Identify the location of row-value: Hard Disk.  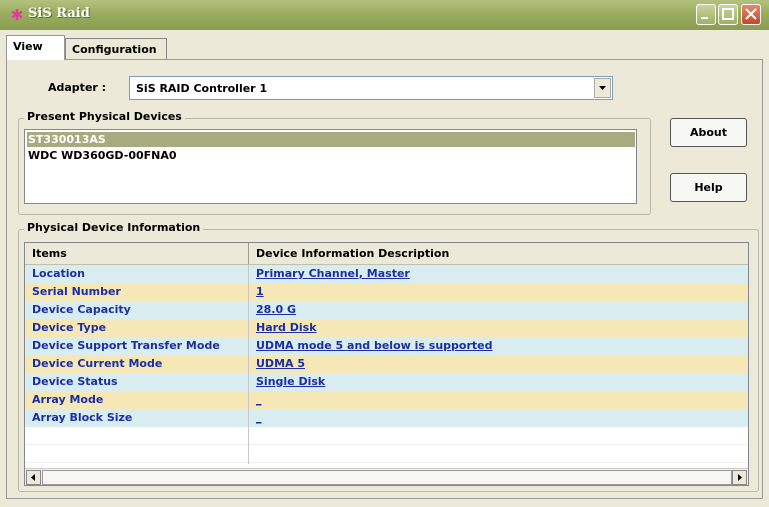
(286, 327).